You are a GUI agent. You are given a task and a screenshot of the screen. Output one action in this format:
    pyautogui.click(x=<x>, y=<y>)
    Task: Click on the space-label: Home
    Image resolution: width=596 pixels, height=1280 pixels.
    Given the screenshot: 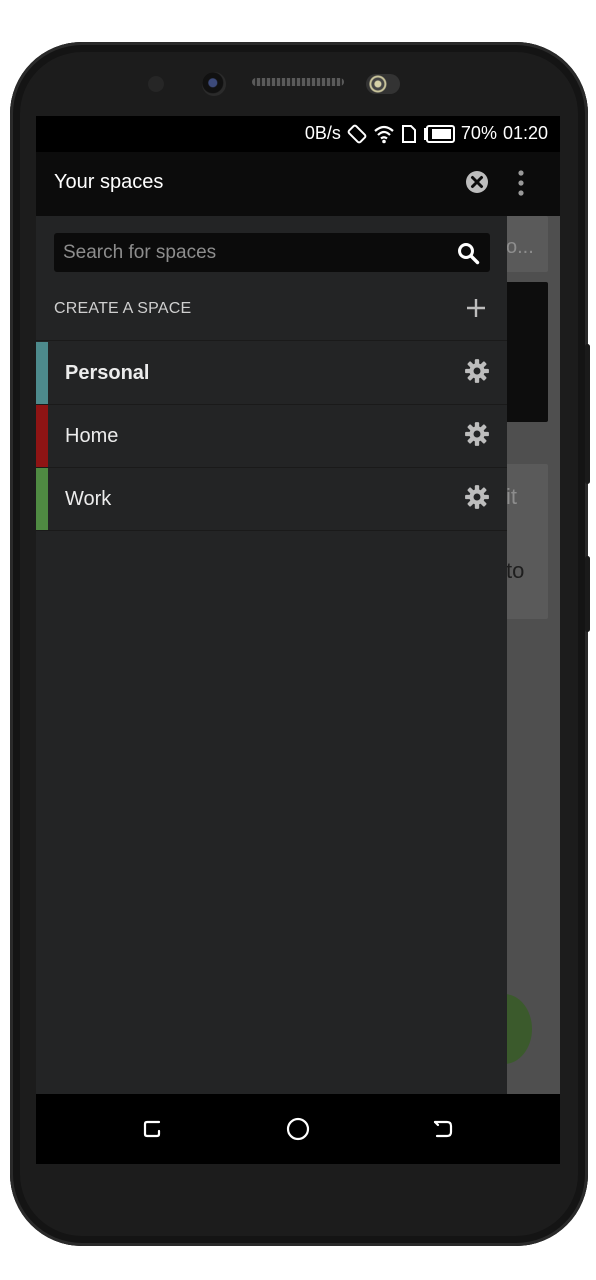 What is the action you would take?
    pyautogui.click(x=92, y=436)
    